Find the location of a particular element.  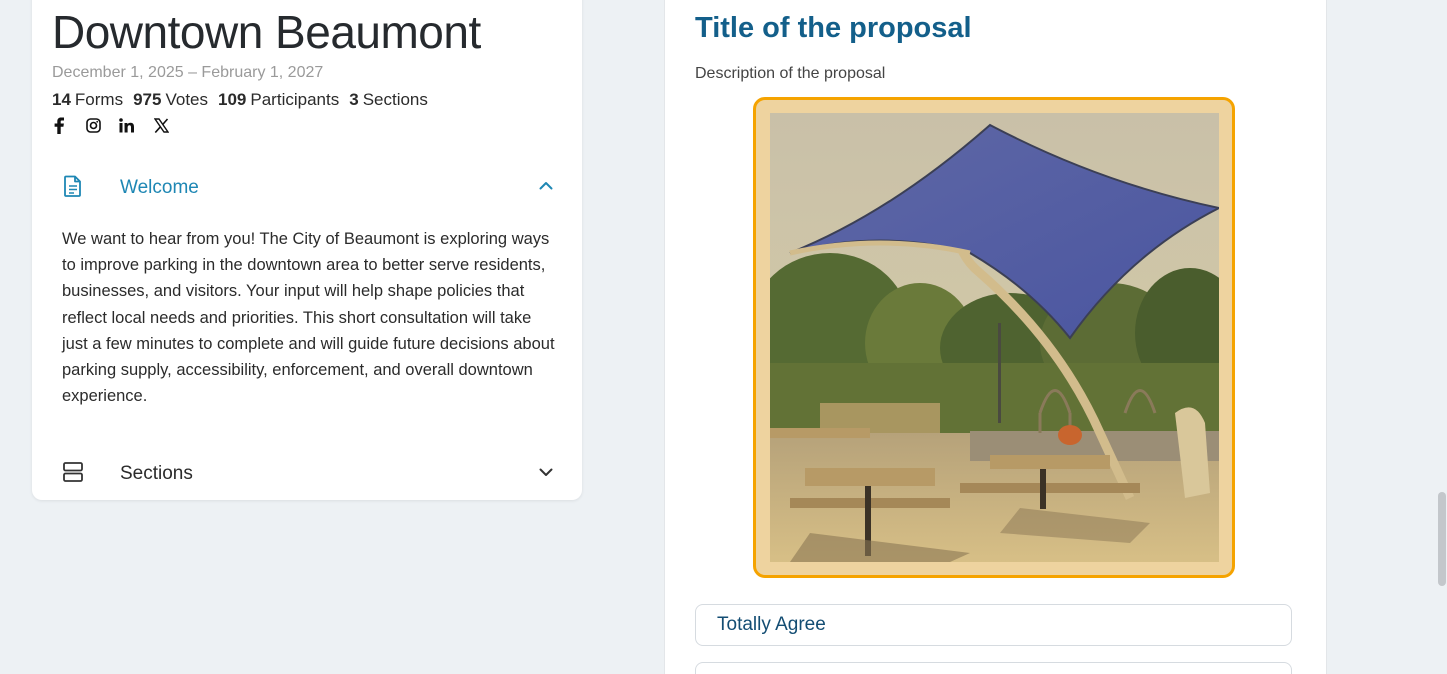

page-scrollbar is located at coordinates (1442, 539).